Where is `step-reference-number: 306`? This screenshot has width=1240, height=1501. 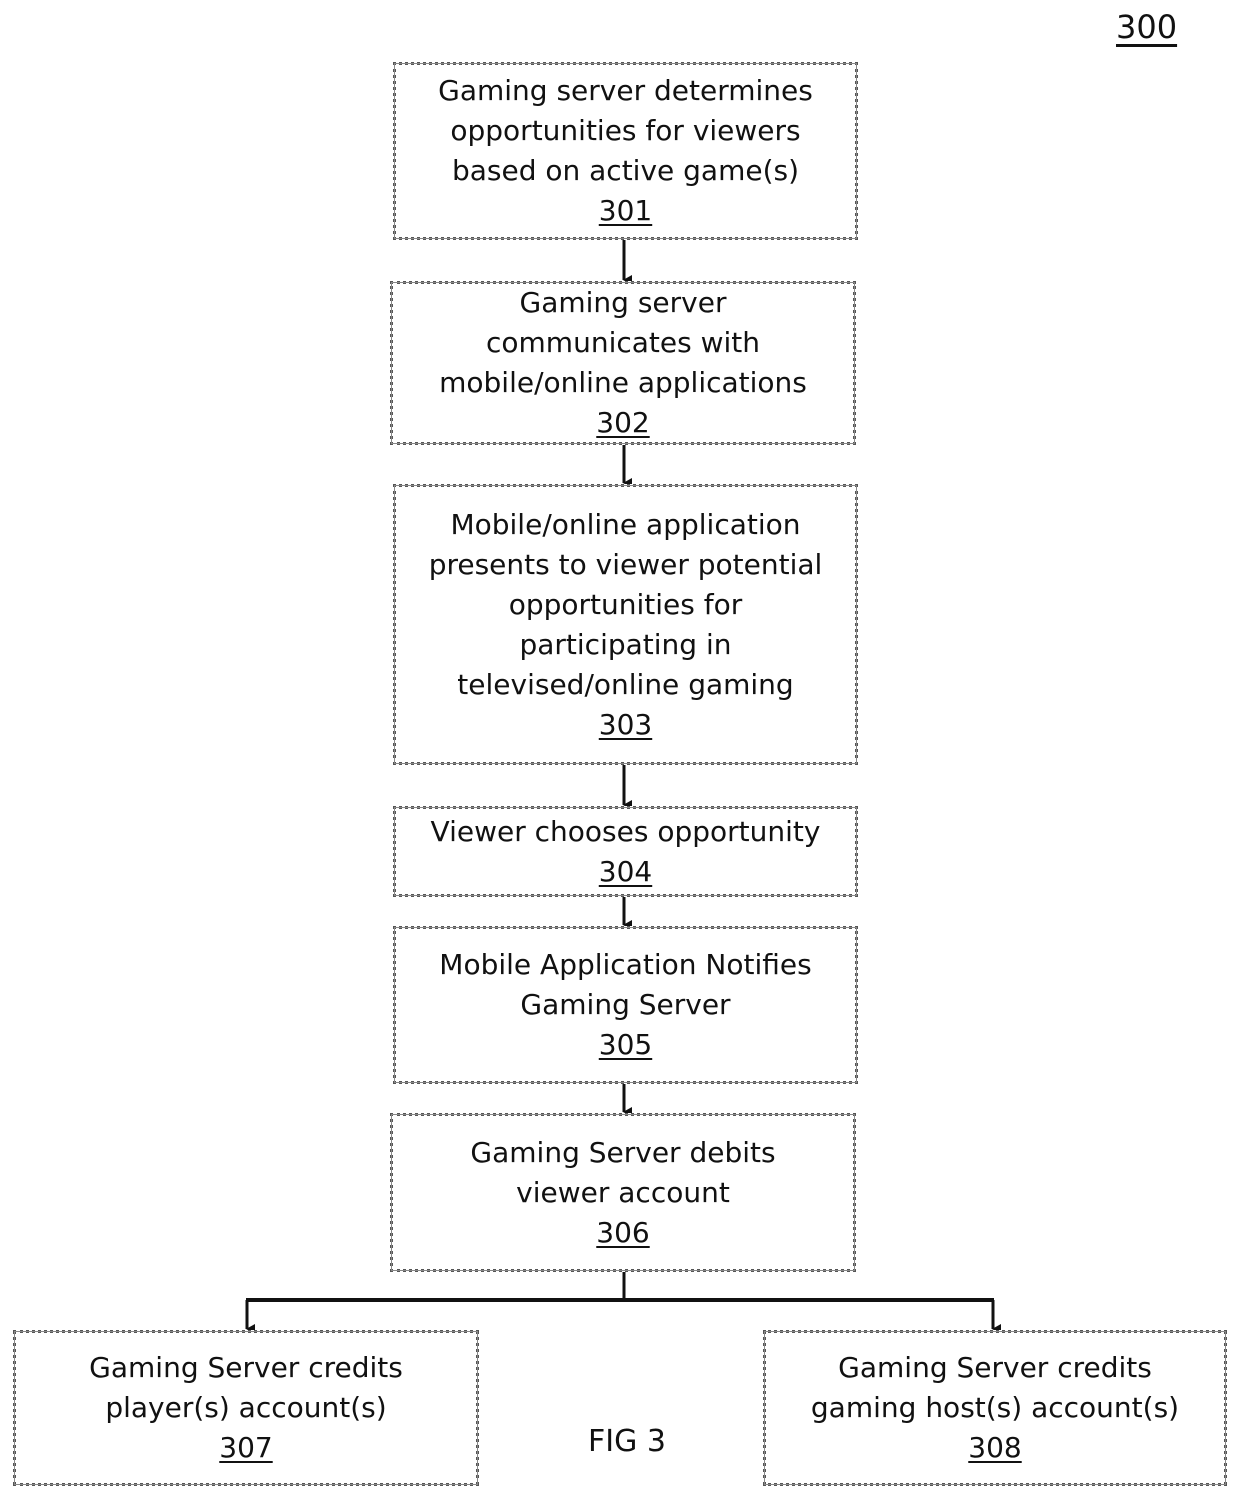 step-reference-number: 306 is located at coordinates (623, 1232).